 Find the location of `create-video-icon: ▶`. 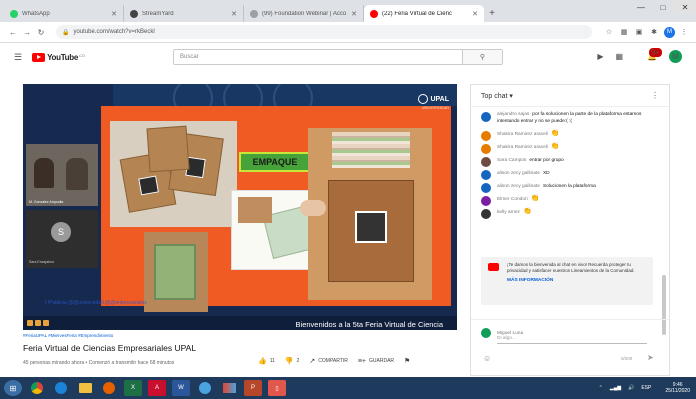

create-video-icon: ▶ is located at coordinates (600, 56).